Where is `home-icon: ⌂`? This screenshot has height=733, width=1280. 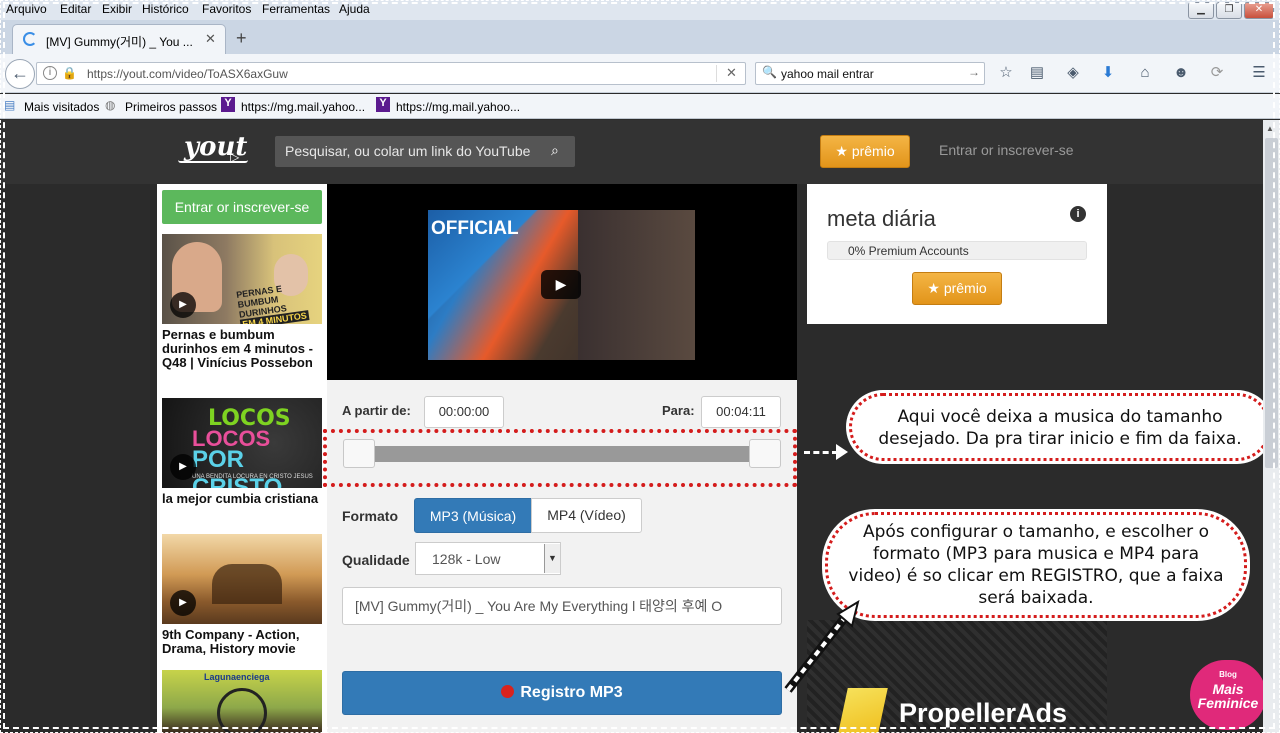
home-icon: ⌂ is located at coordinates (1145, 73).